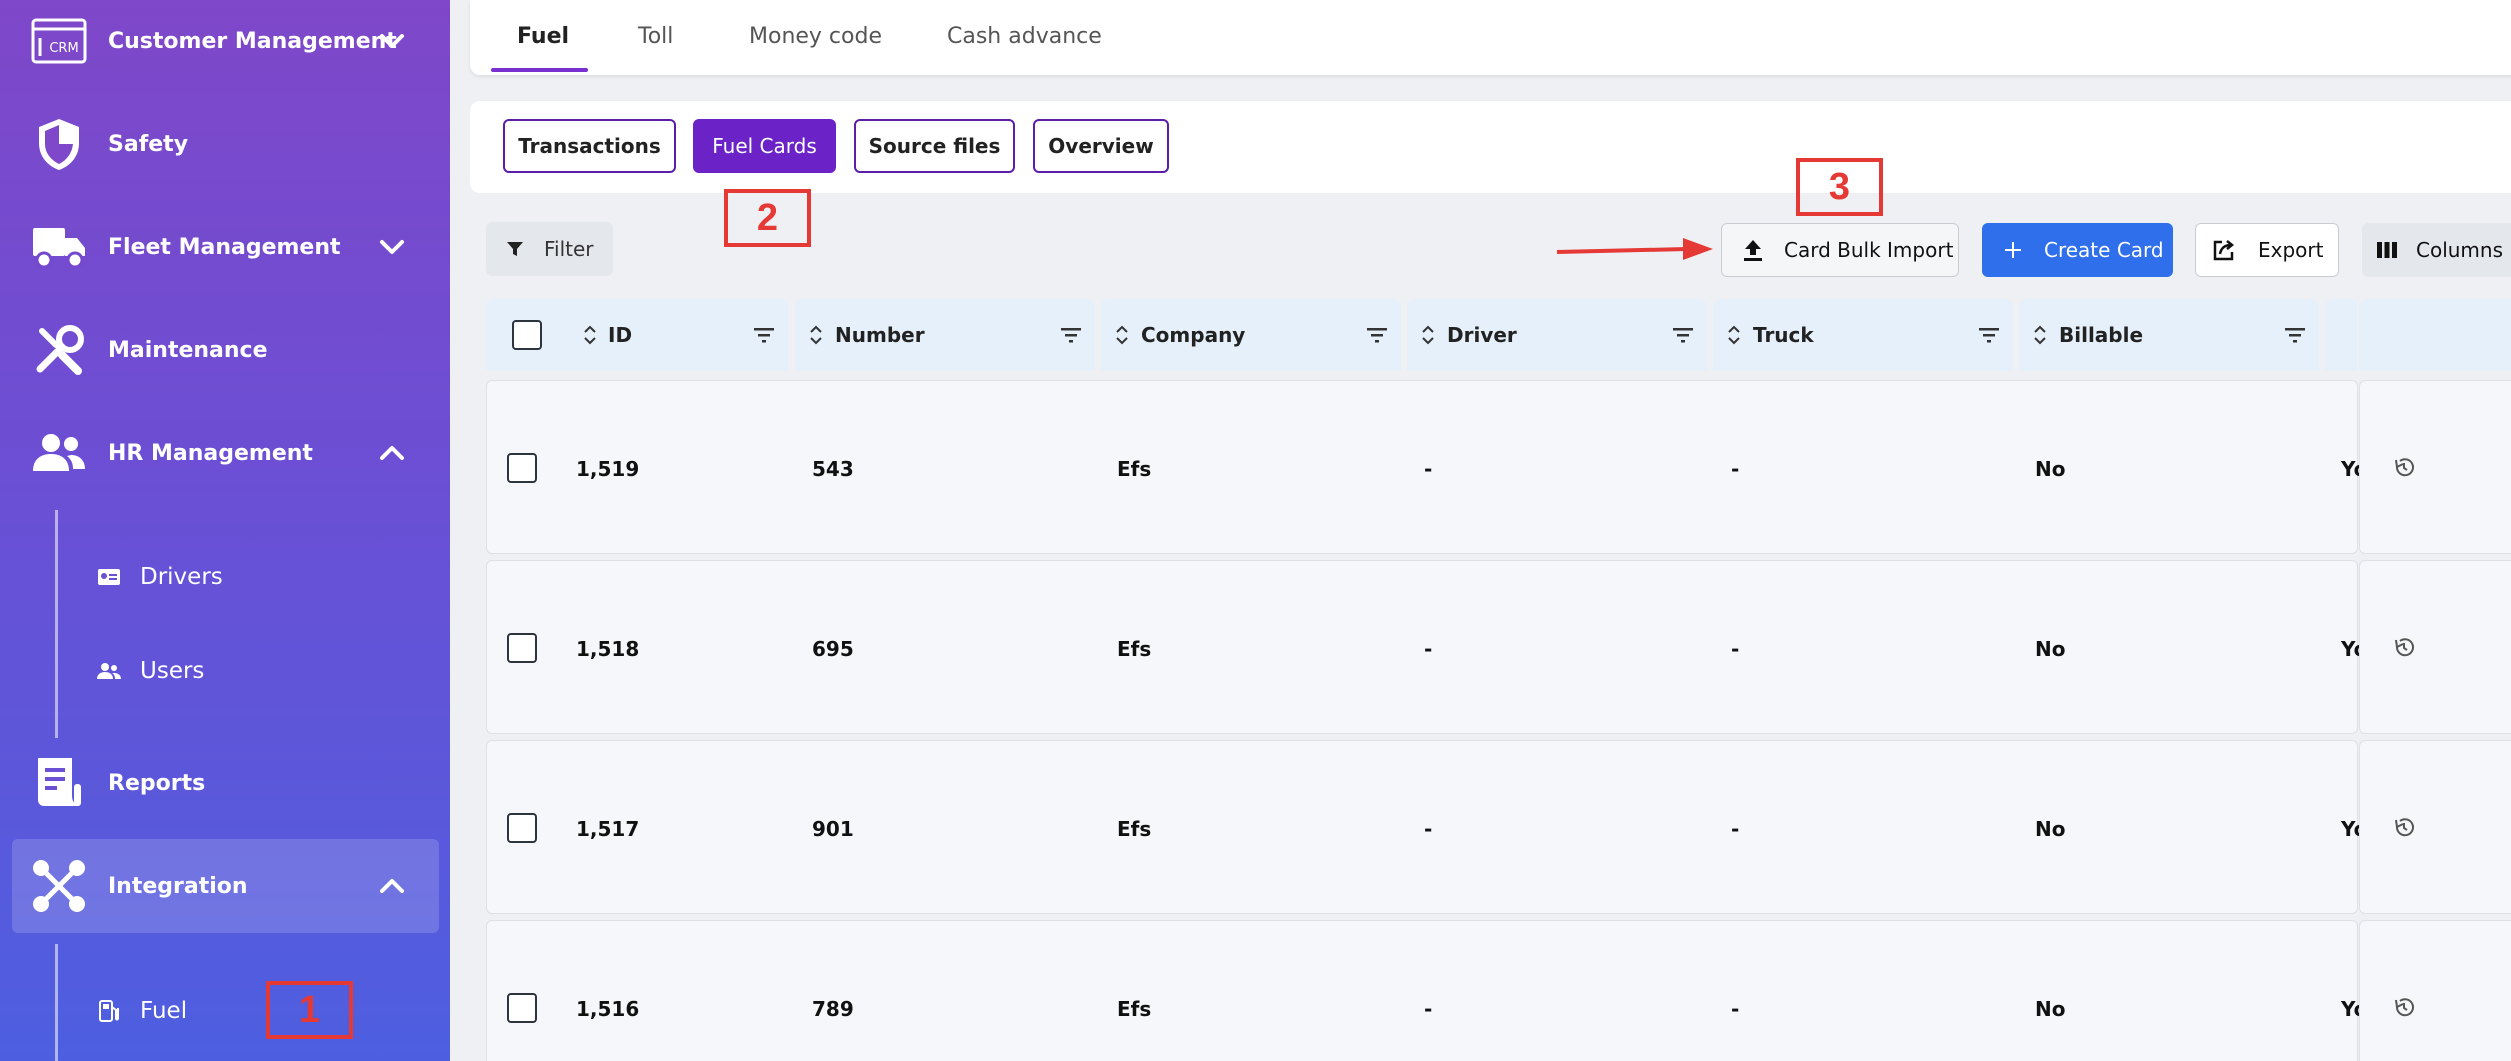 This screenshot has width=2511, height=1061. Describe the element at coordinates (157, 783) in the screenshot. I see `sidebar-item-label: Reports` at that location.